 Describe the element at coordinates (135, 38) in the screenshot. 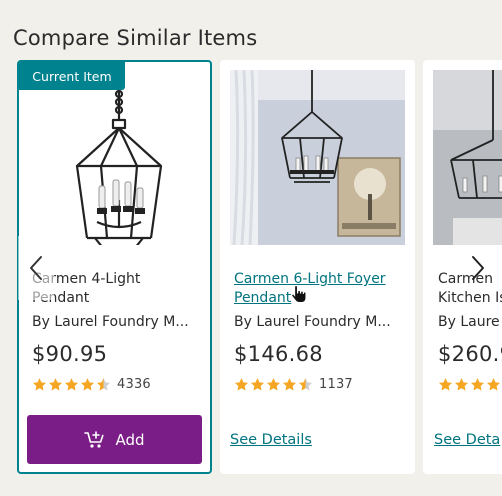

I see `section-title: Compare Similar Items` at that location.